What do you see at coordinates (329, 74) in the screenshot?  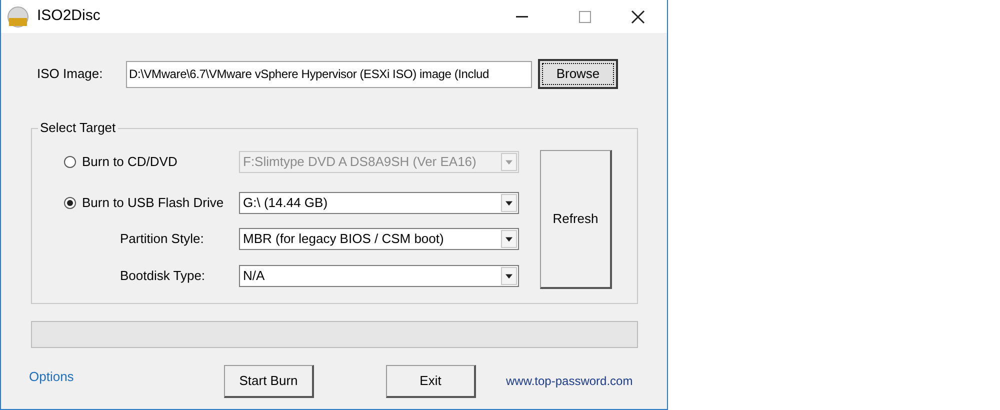 I see `iso-path-field: D:\VMware\6.7\VMware vSphere Hypervisor (ESXi ISO) image (Includ` at bounding box center [329, 74].